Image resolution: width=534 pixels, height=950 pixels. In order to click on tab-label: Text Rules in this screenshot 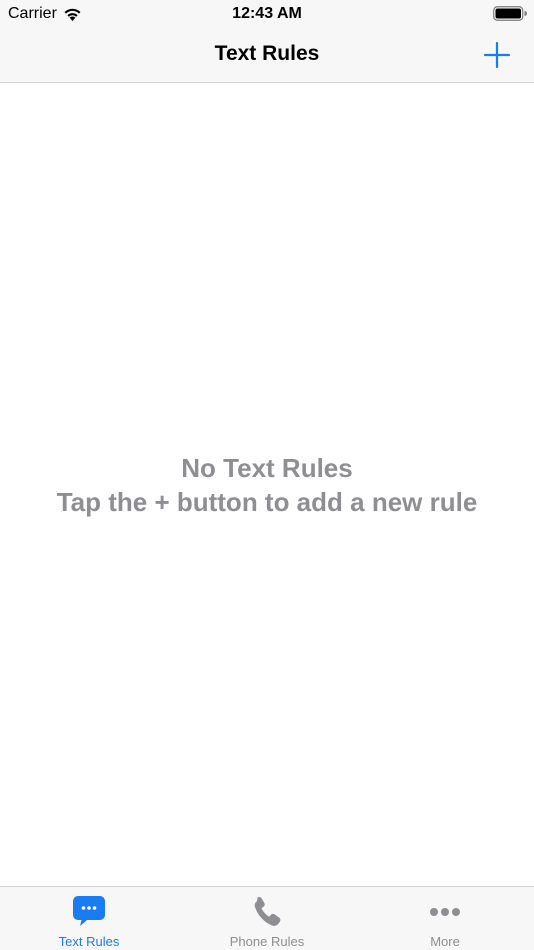, I will do `click(89, 941)`.